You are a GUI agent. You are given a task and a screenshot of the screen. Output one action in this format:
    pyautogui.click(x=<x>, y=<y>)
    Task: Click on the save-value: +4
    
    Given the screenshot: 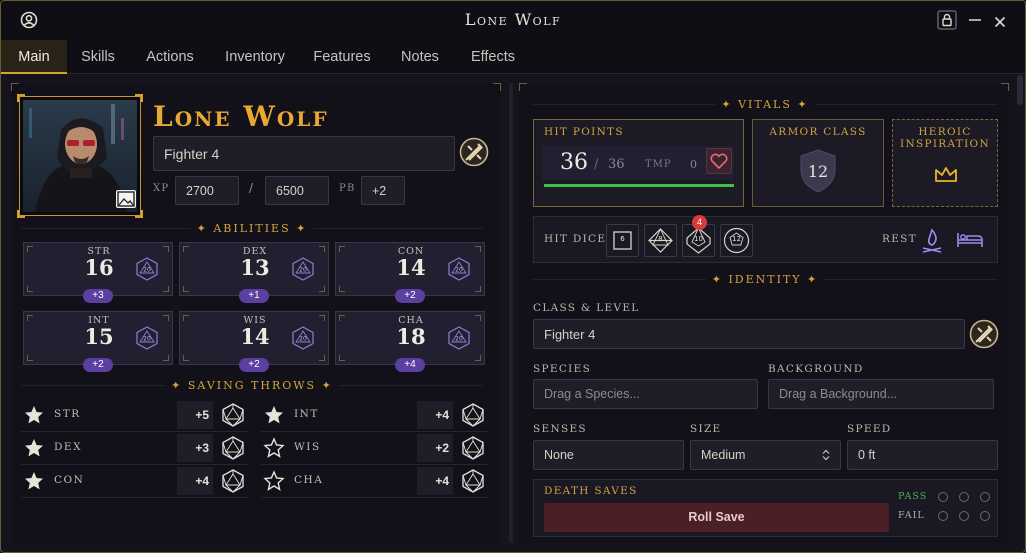 What is the action you would take?
    pyautogui.click(x=195, y=481)
    